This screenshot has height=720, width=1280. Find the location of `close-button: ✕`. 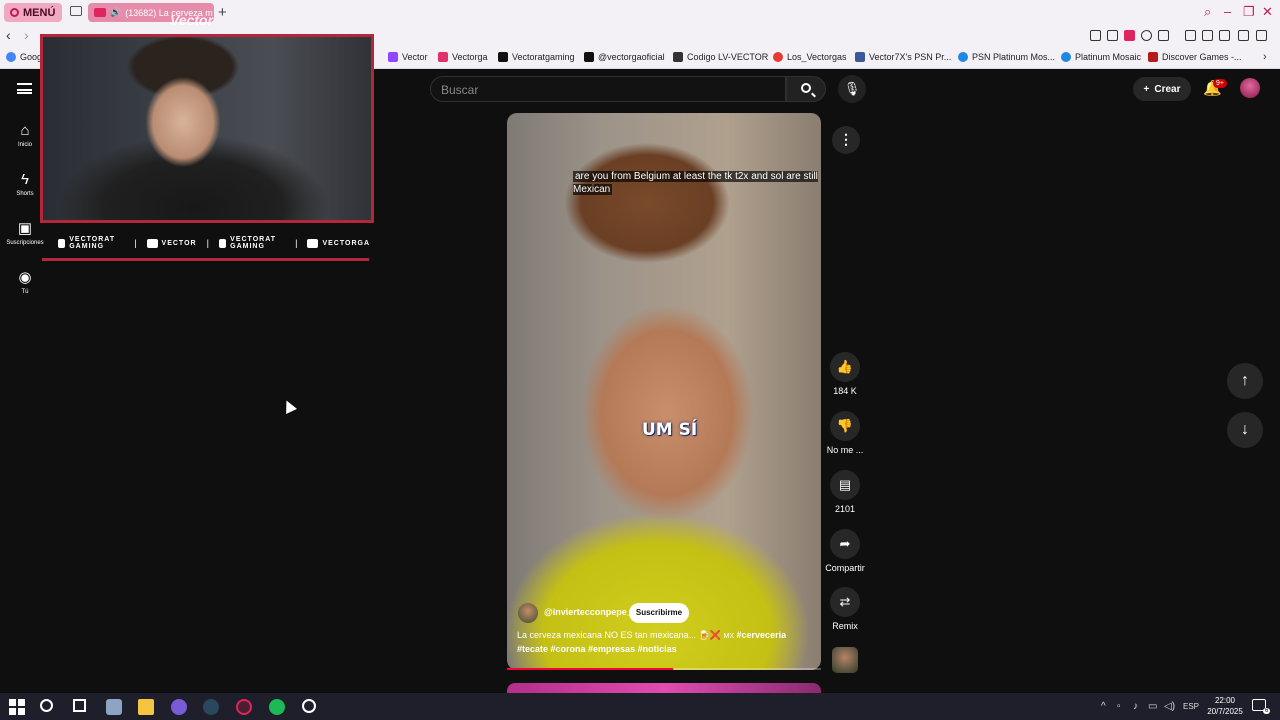

close-button: ✕ is located at coordinates (1267, 12).